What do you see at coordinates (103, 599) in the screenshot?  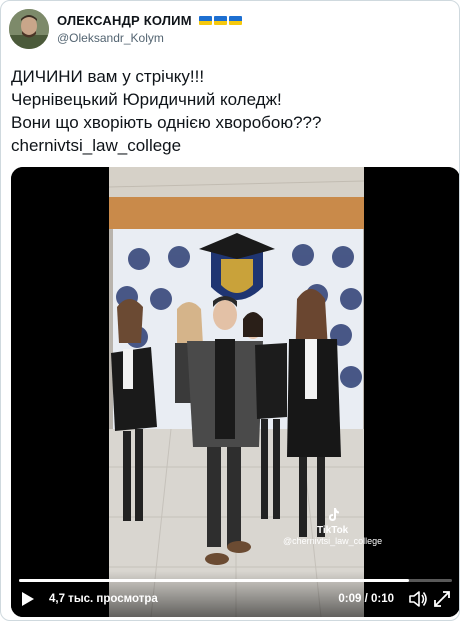 I see `view-count: 4,7 тыс. просмотра` at bounding box center [103, 599].